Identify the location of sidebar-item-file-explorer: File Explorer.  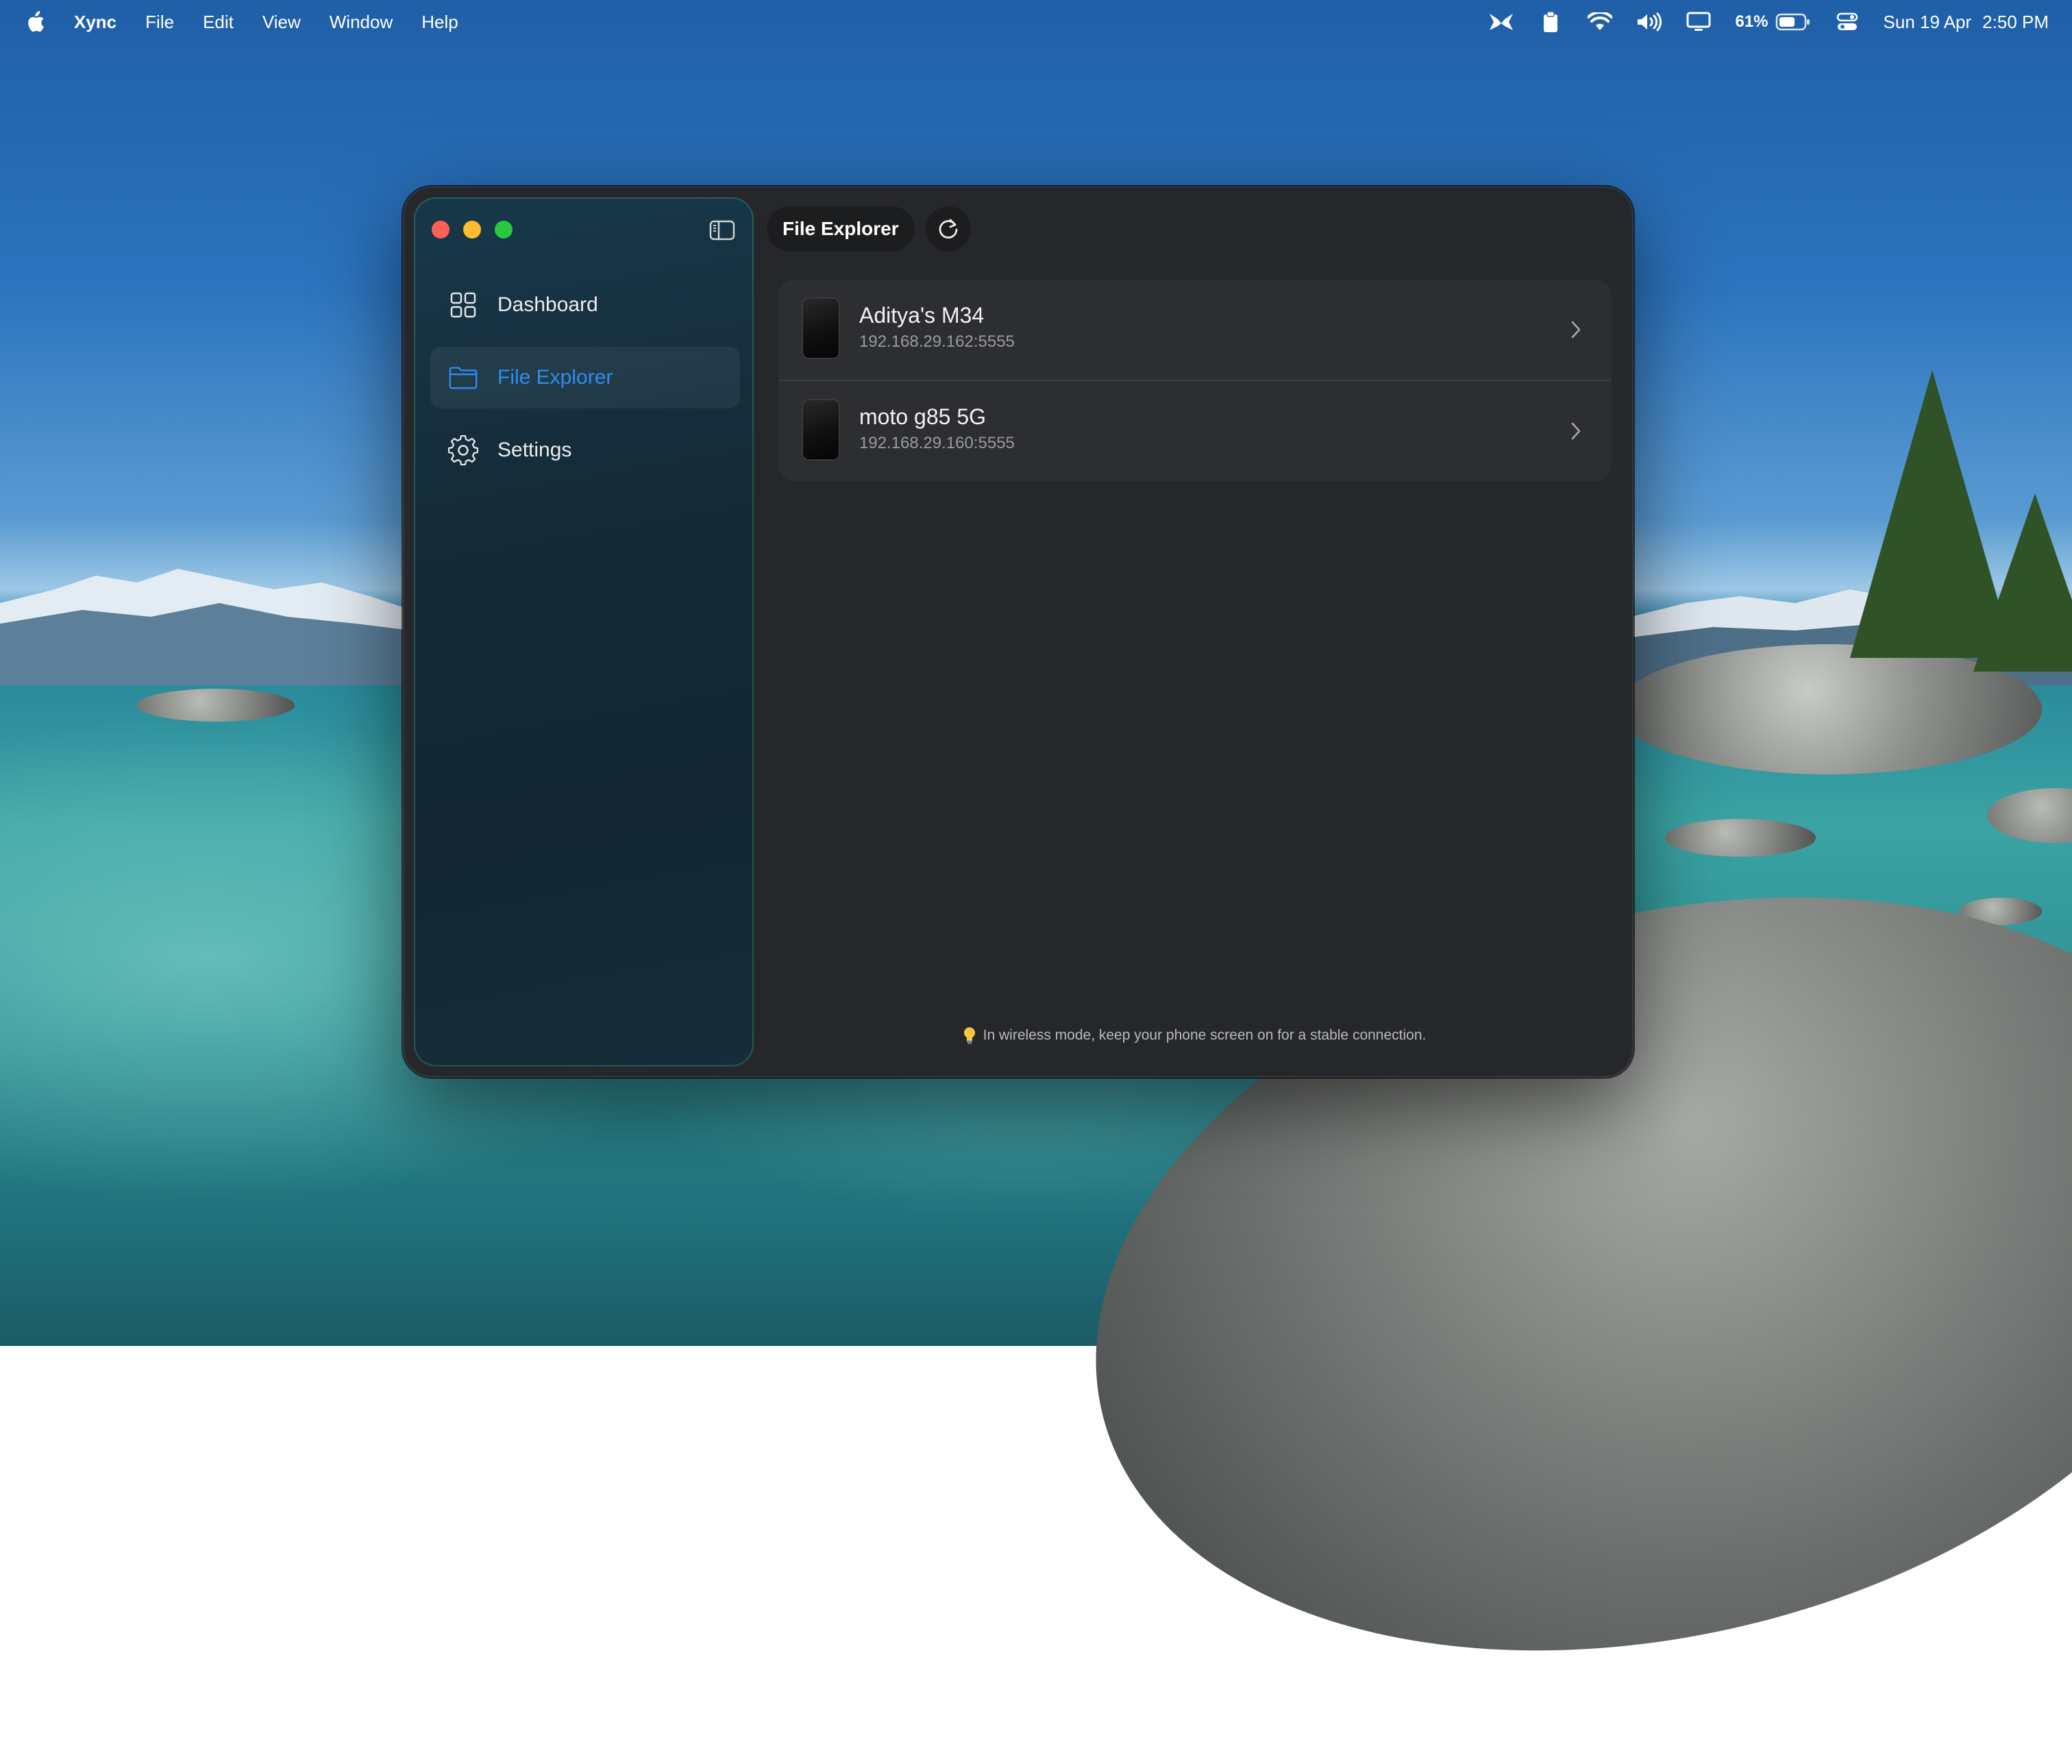
(585, 377).